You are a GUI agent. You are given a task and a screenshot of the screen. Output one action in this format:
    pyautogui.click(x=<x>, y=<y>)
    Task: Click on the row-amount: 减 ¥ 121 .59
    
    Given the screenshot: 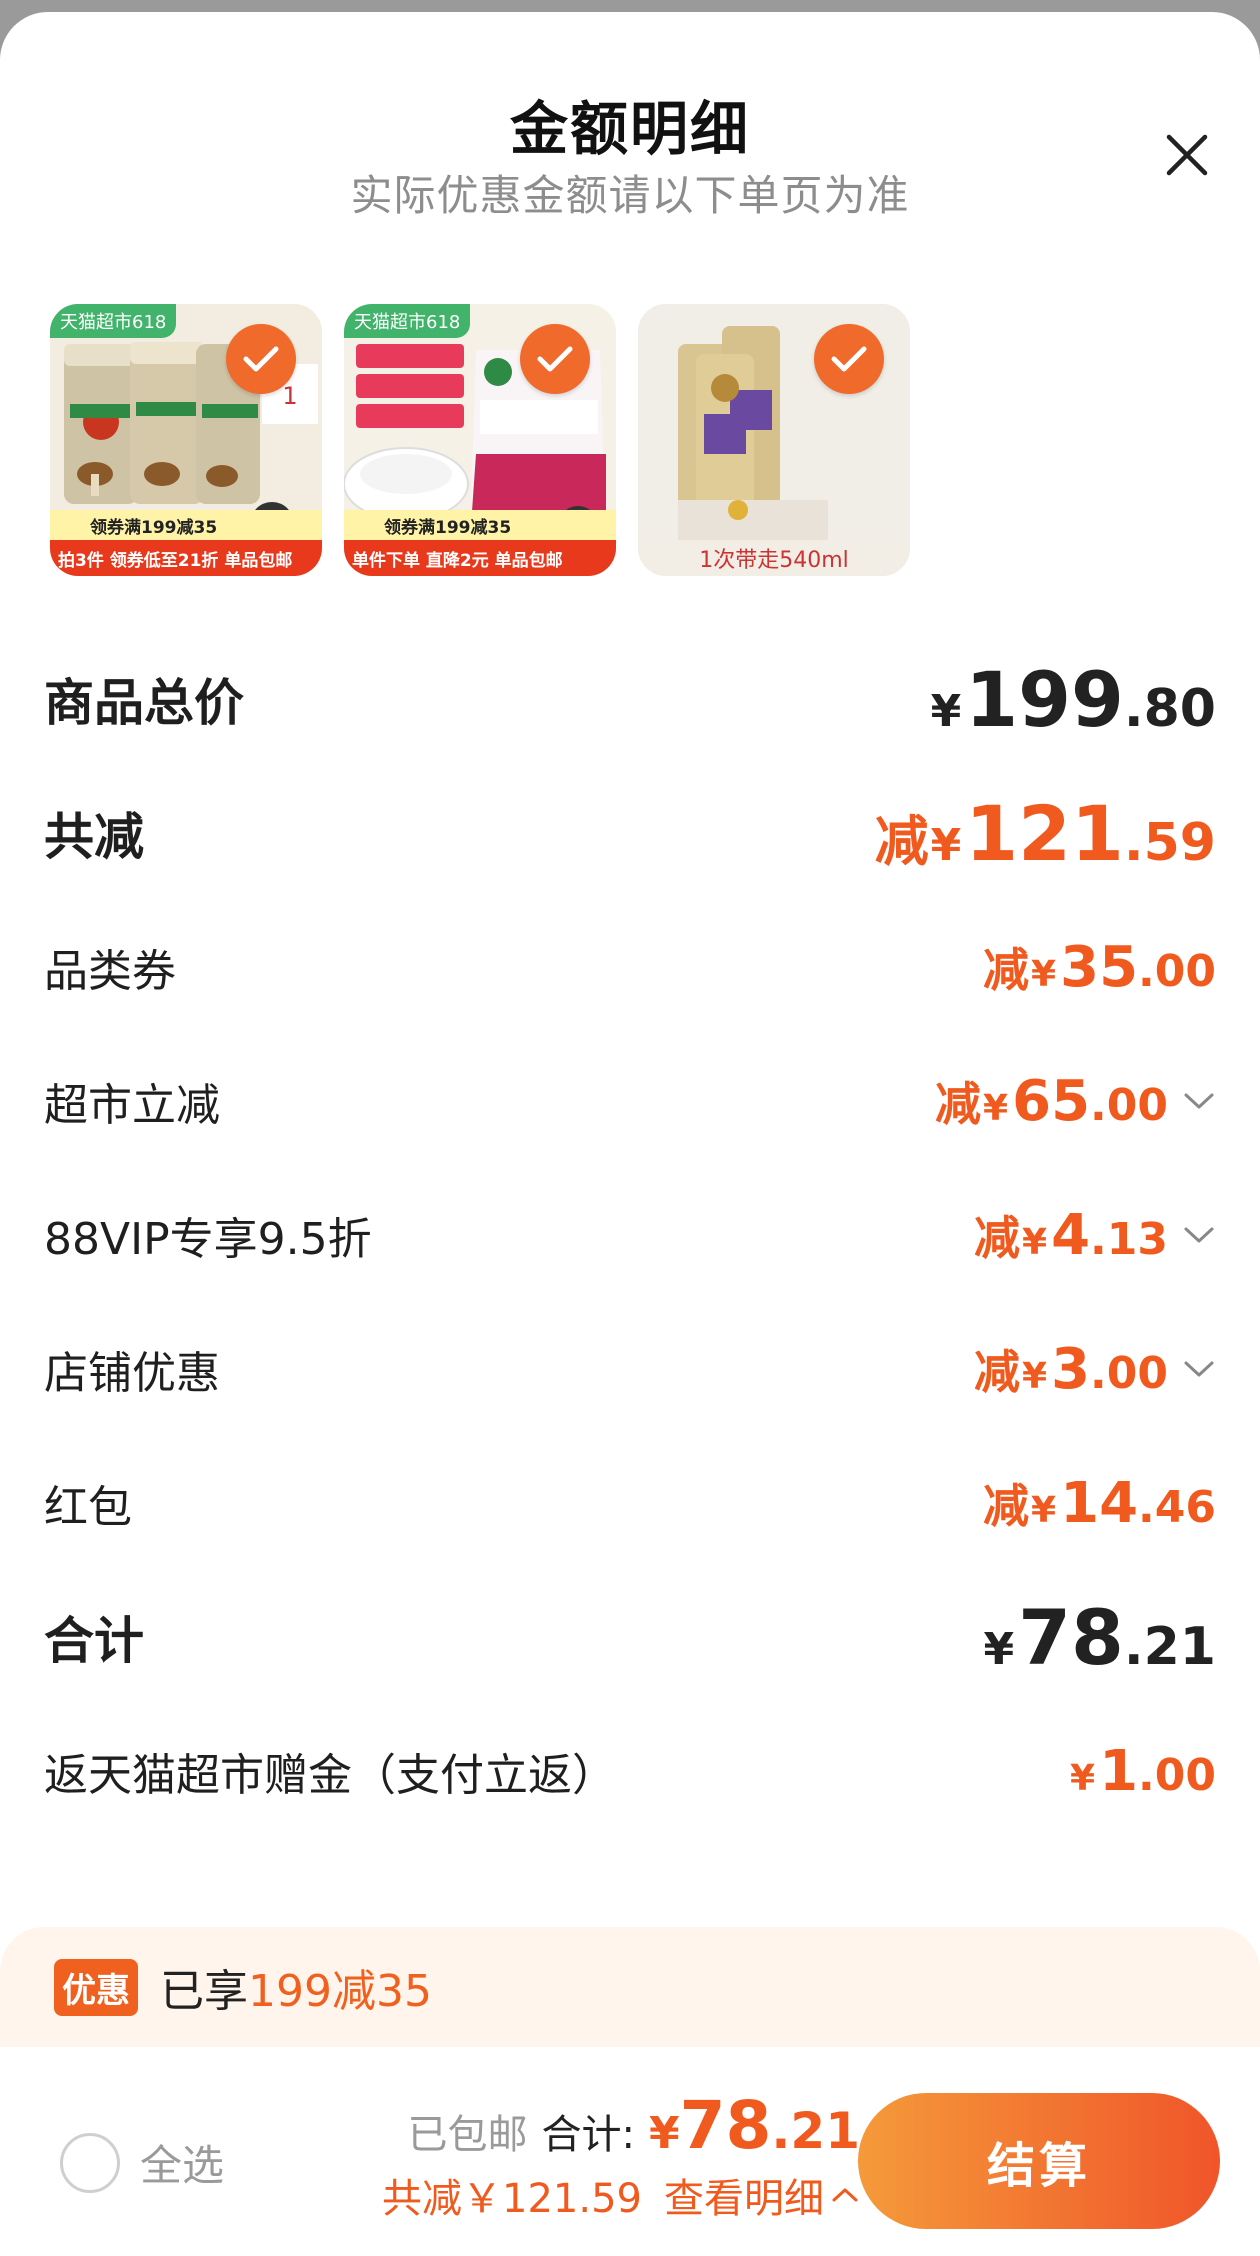 What is the action you would take?
    pyautogui.click(x=1045, y=833)
    